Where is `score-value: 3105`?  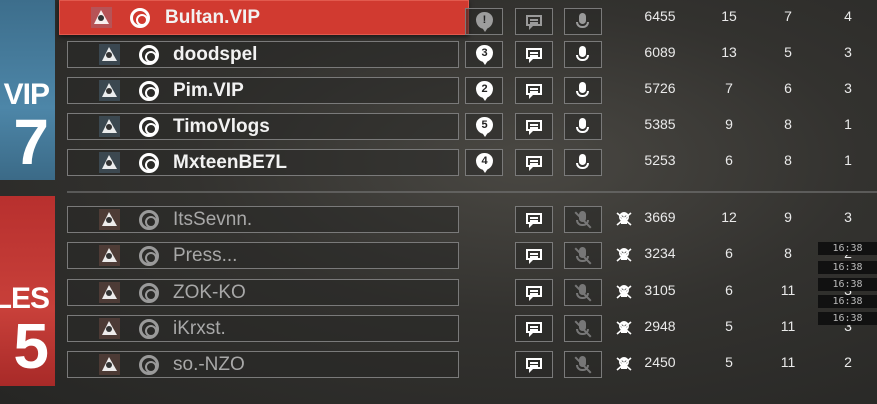
score-value: 3105 is located at coordinates (660, 290).